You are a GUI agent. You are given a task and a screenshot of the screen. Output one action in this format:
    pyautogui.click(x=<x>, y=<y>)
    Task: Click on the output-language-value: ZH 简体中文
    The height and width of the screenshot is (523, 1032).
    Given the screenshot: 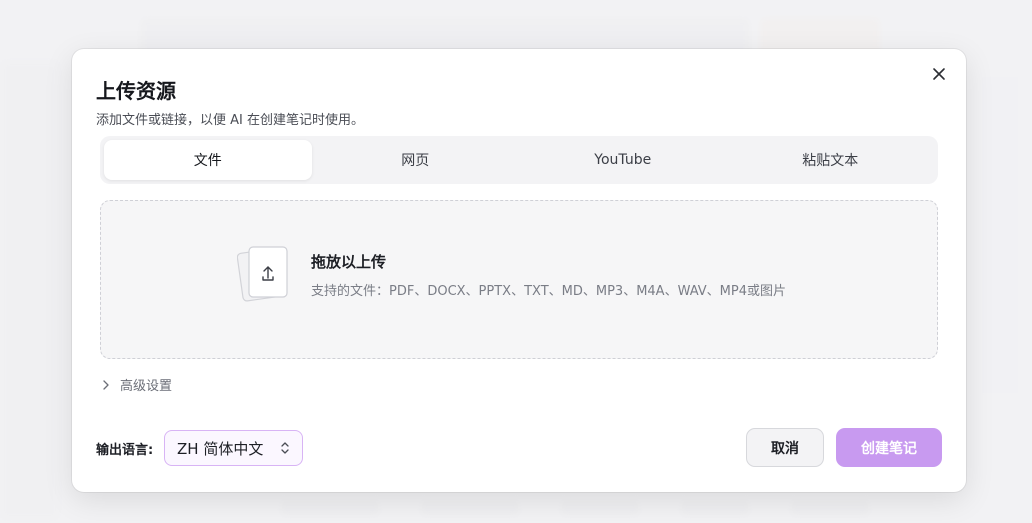 What is the action you would take?
    pyautogui.click(x=220, y=448)
    